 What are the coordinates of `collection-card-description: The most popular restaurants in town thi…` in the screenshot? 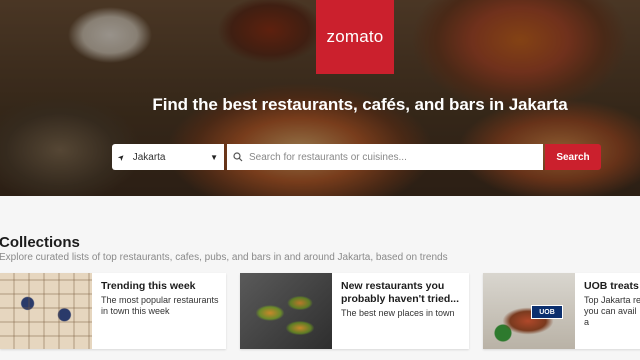 It's located at (160, 305).